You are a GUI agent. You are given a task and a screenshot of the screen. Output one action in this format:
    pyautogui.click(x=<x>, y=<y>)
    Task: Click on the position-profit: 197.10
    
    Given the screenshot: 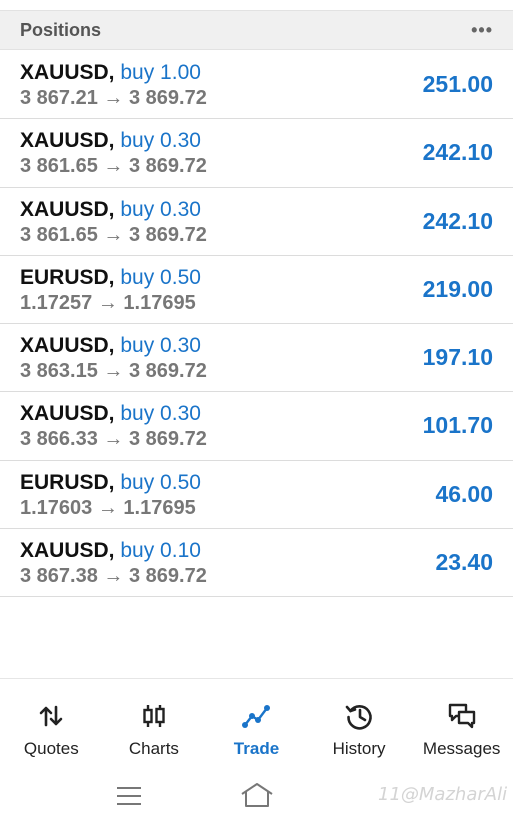 What is the action you would take?
    pyautogui.click(x=457, y=357)
    